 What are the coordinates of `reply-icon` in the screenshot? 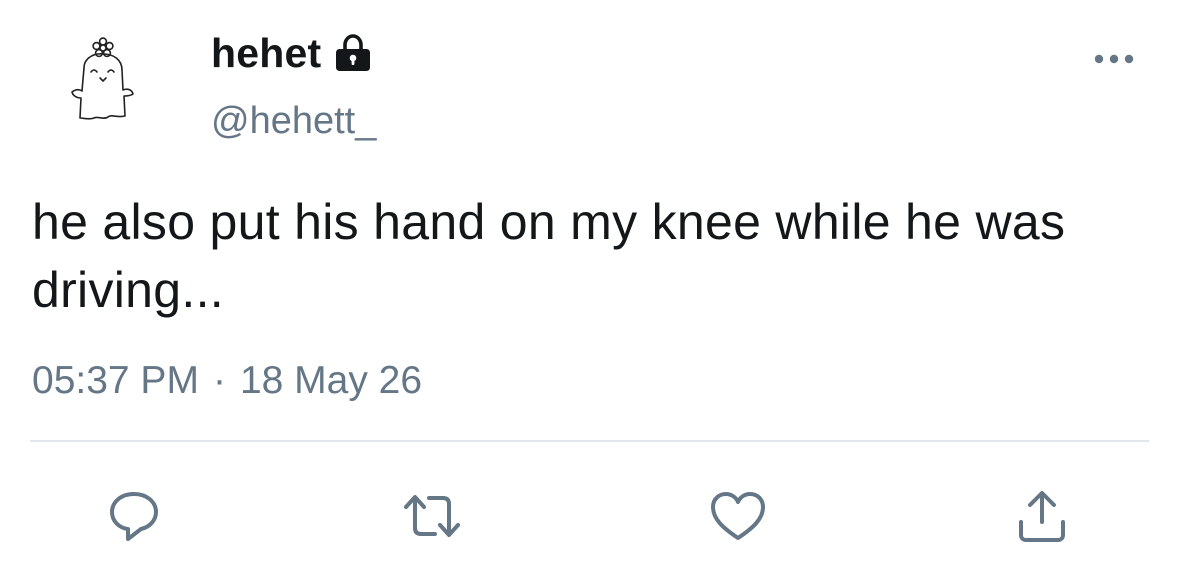 It's located at (134, 516).